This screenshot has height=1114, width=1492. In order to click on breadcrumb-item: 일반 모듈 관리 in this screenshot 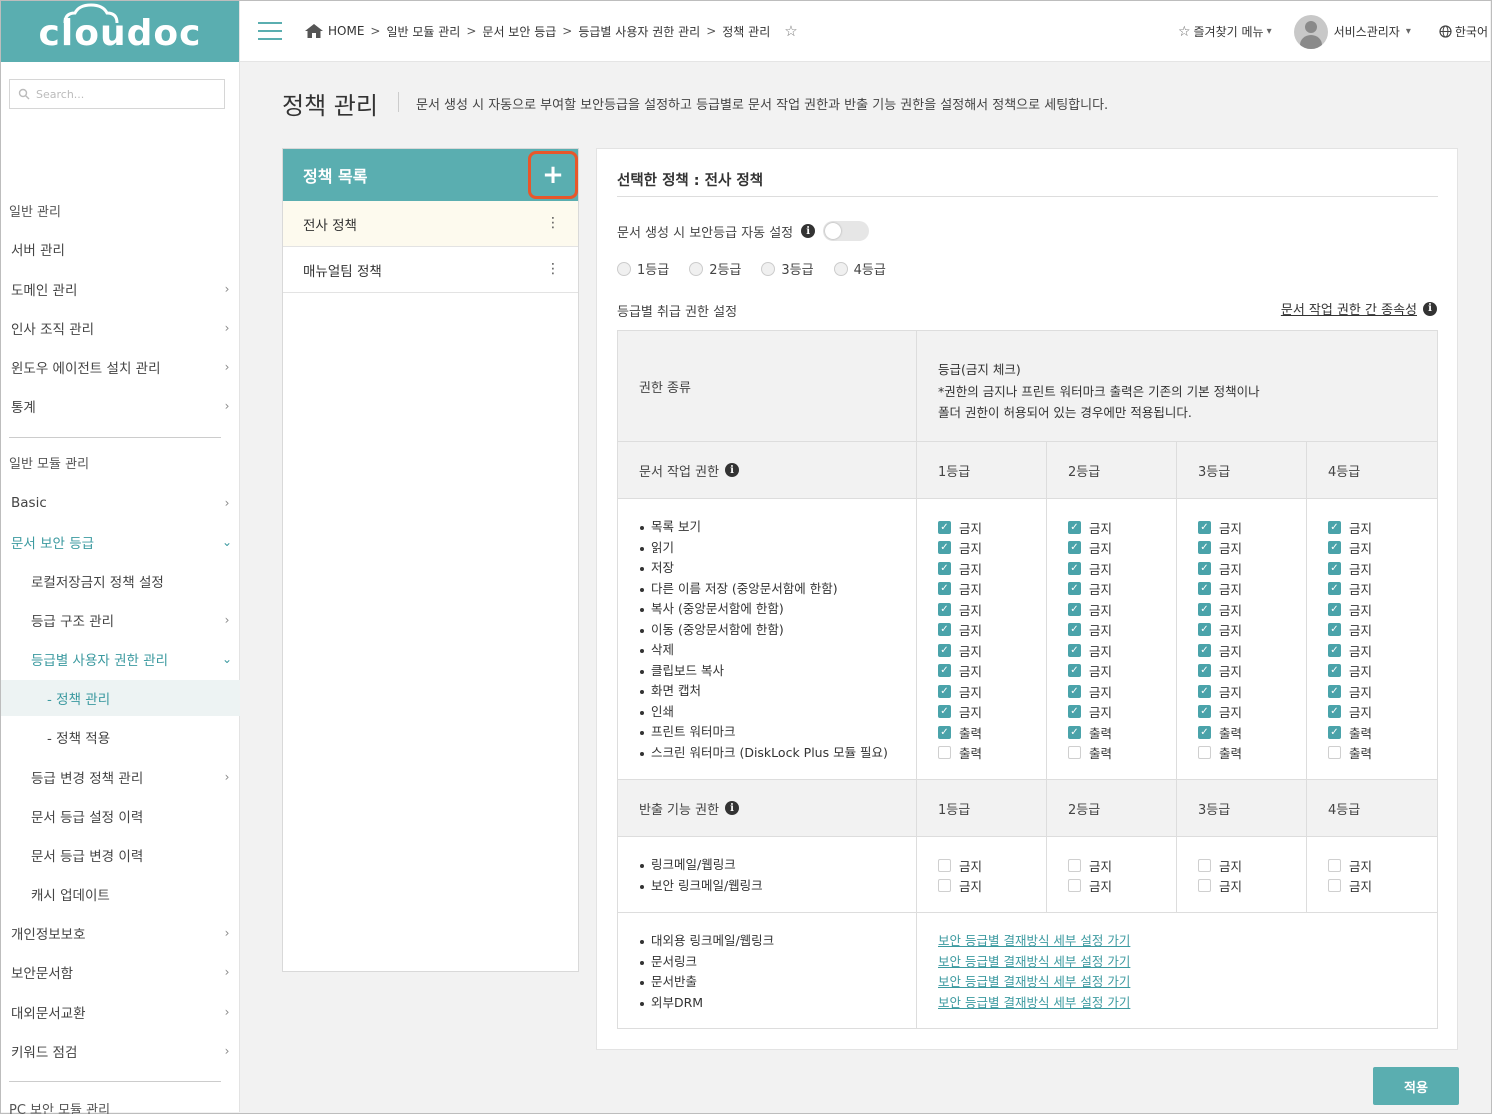, I will do `click(423, 31)`.